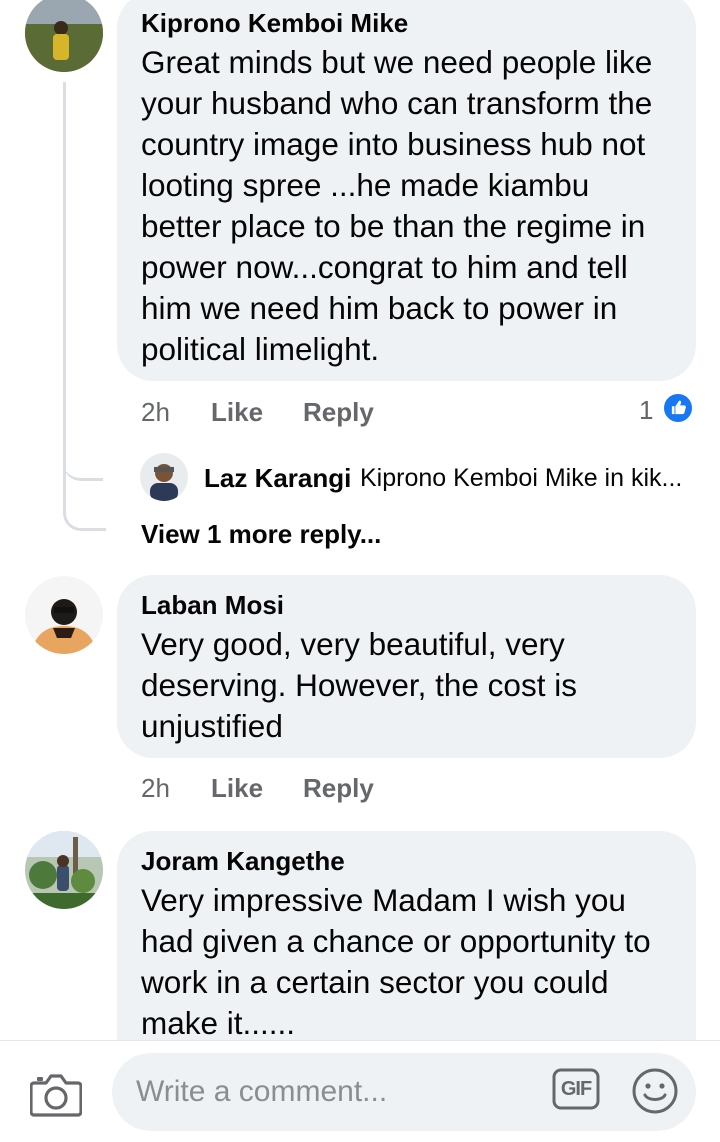 This screenshot has height=1142, width=720. I want to click on camera-icon, so click(56, 1094).